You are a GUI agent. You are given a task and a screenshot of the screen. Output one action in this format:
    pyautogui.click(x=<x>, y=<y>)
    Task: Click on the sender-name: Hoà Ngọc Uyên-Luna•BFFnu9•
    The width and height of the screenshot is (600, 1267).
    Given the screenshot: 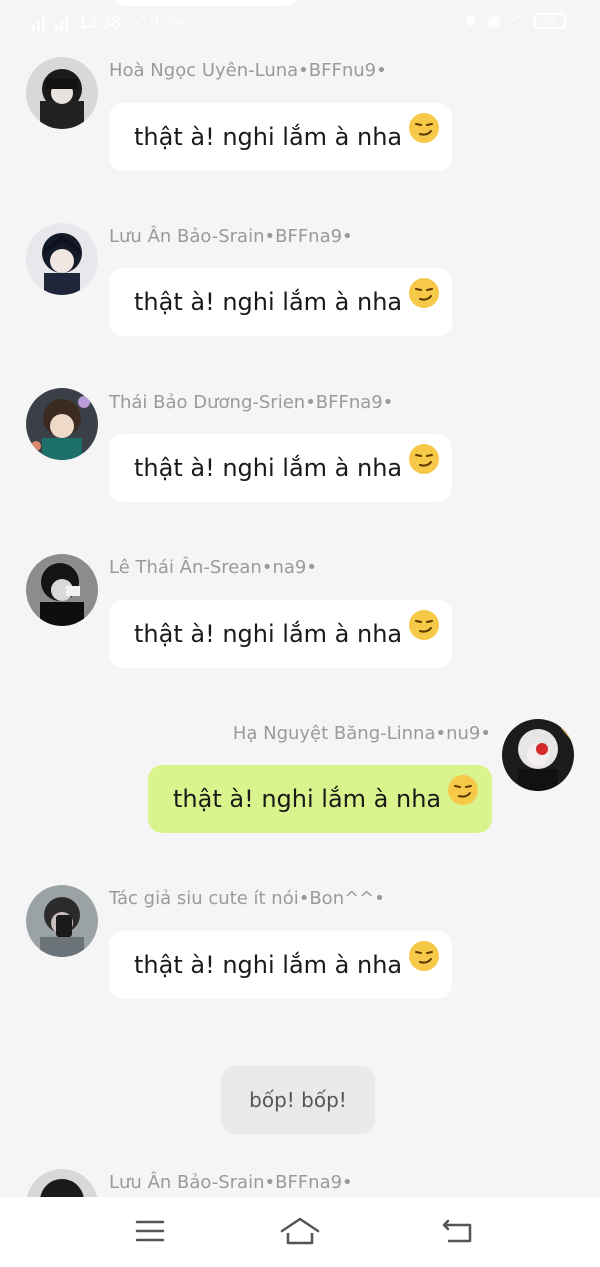 What is the action you would take?
    pyautogui.click(x=248, y=70)
    